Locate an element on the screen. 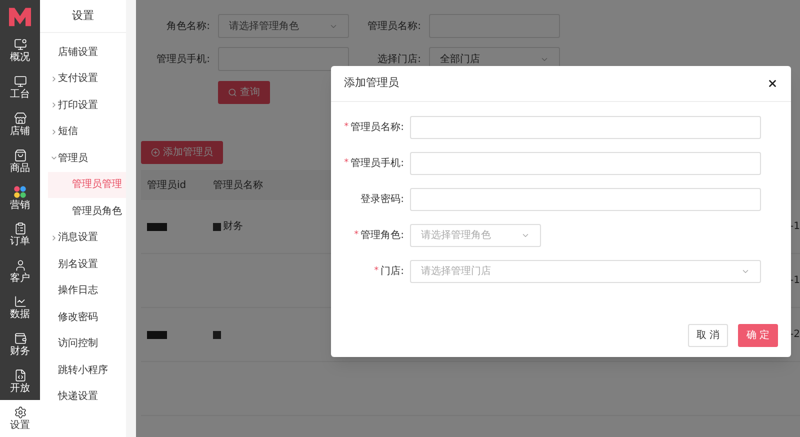 The image size is (800, 437). settings-icon is located at coordinates (20, 412).